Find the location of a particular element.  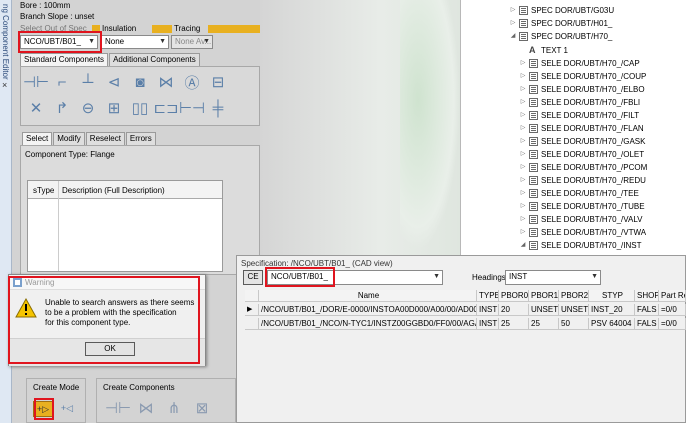

valve-icon: ⋈ is located at coordinates (166, 82).